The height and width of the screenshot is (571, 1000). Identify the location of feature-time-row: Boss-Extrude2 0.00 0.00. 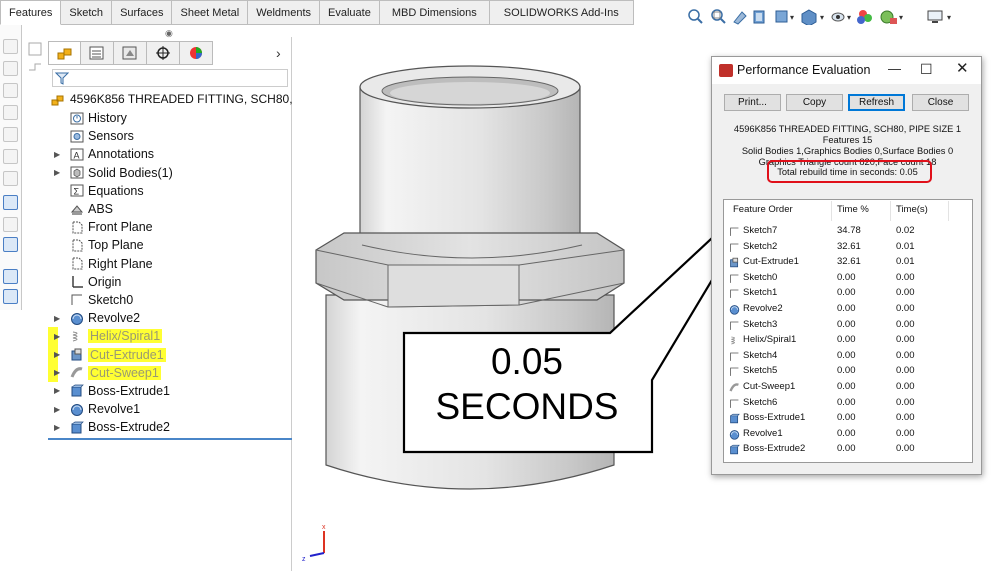
(849, 450).